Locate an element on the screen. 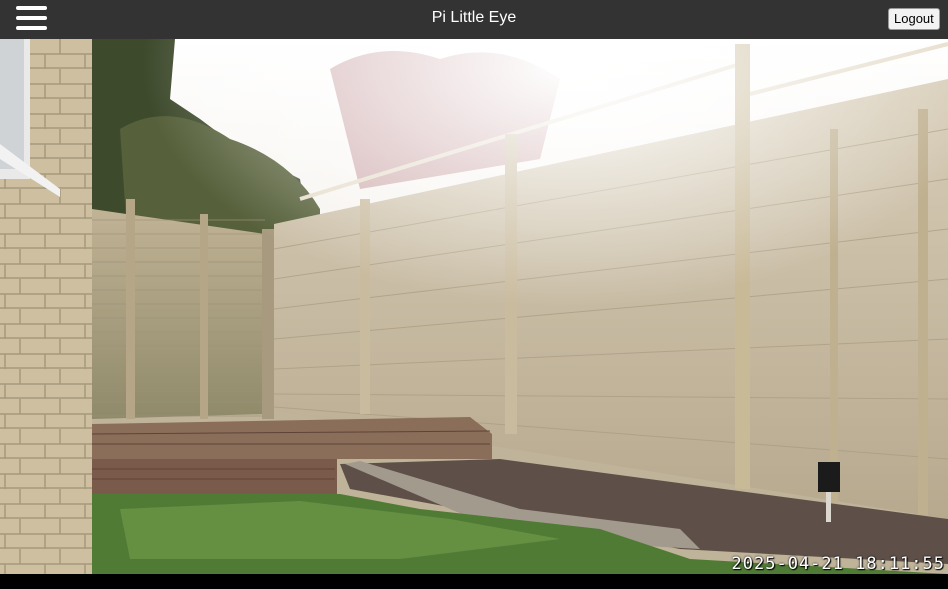  logout-button: Logout is located at coordinates (914, 19).